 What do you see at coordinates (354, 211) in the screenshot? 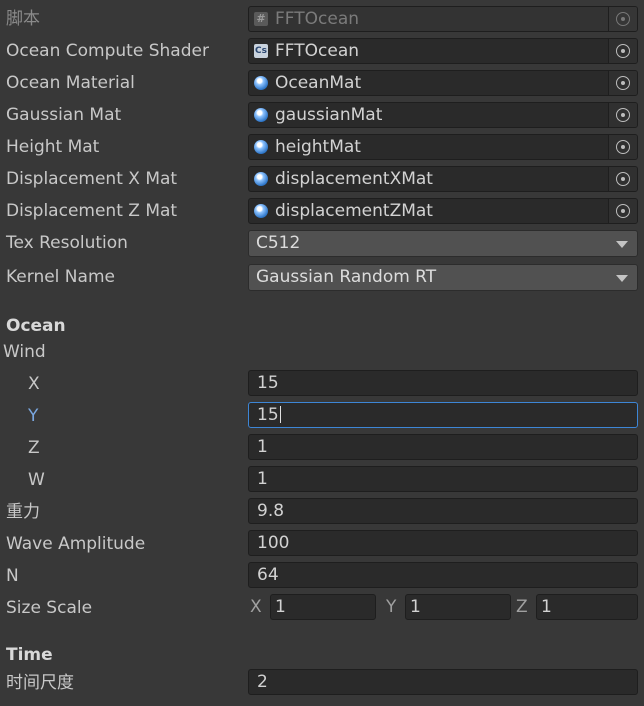
I see `displacement-z-mat-value: displacementZMat` at bounding box center [354, 211].